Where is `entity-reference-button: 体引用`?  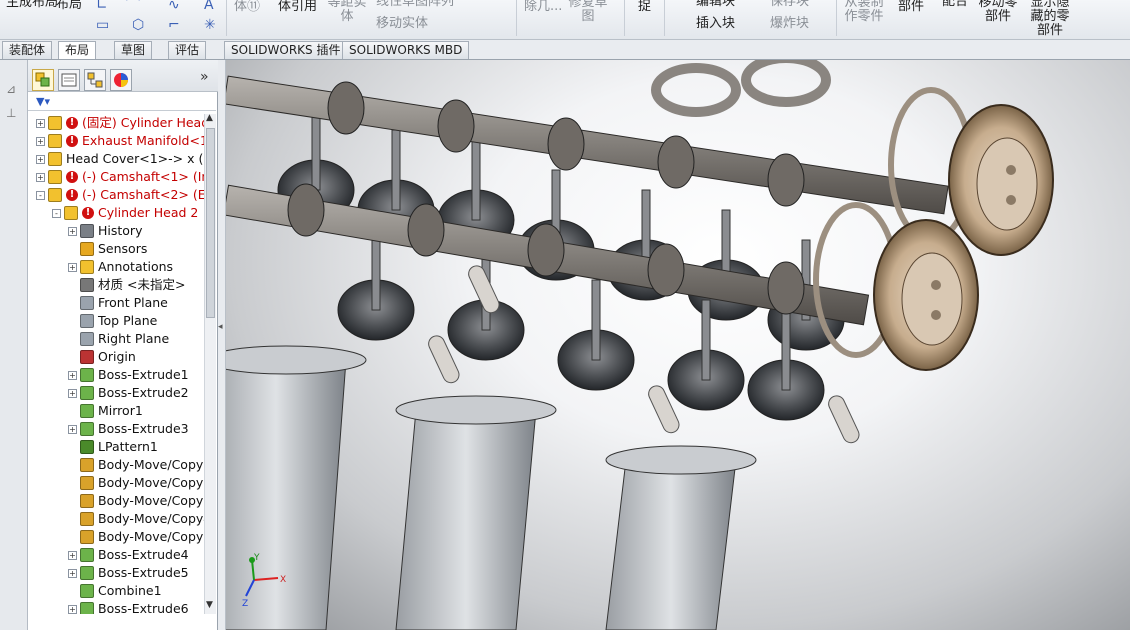 entity-reference-button: 体引用 is located at coordinates (297, 7).